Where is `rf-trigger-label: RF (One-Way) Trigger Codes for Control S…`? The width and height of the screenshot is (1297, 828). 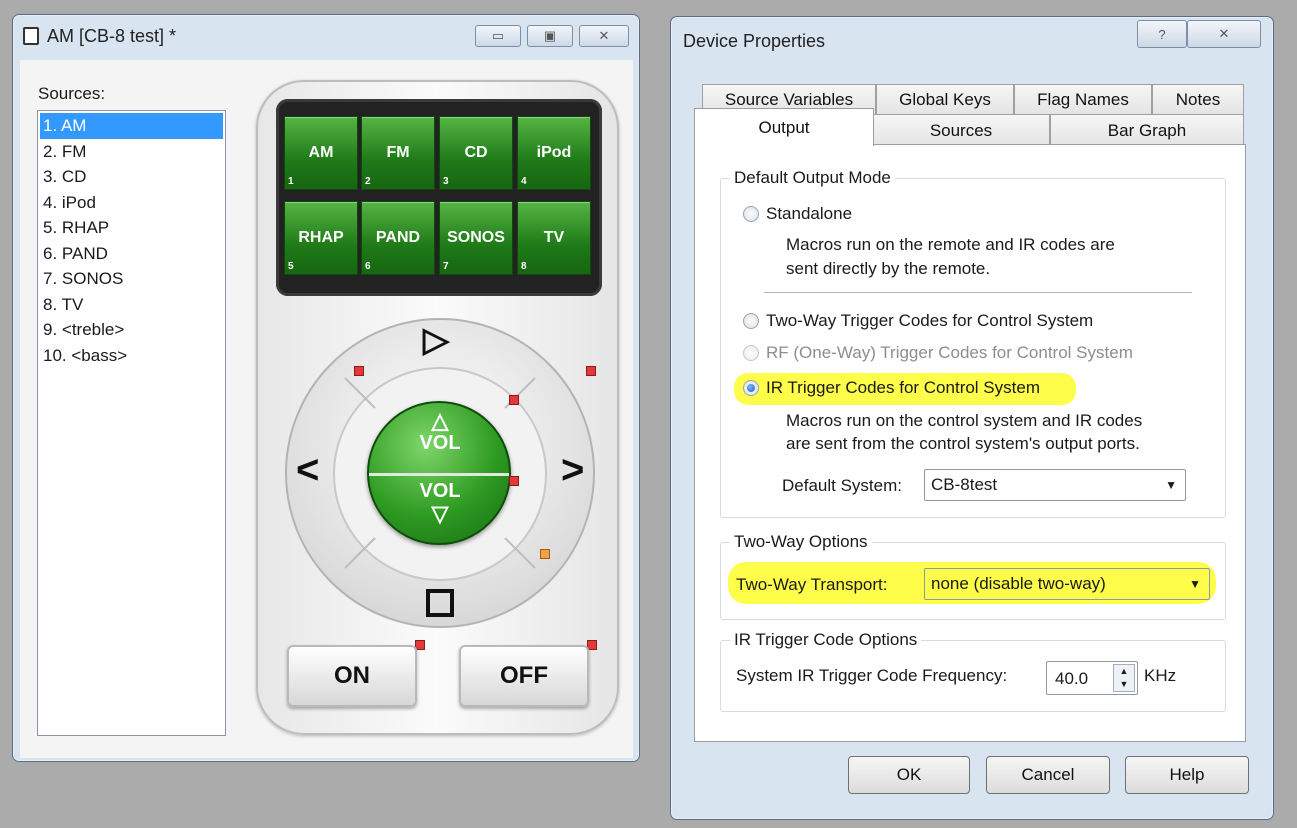 rf-trigger-label: RF (One-Way) Trigger Codes for Control S… is located at coordinates (949, 352).